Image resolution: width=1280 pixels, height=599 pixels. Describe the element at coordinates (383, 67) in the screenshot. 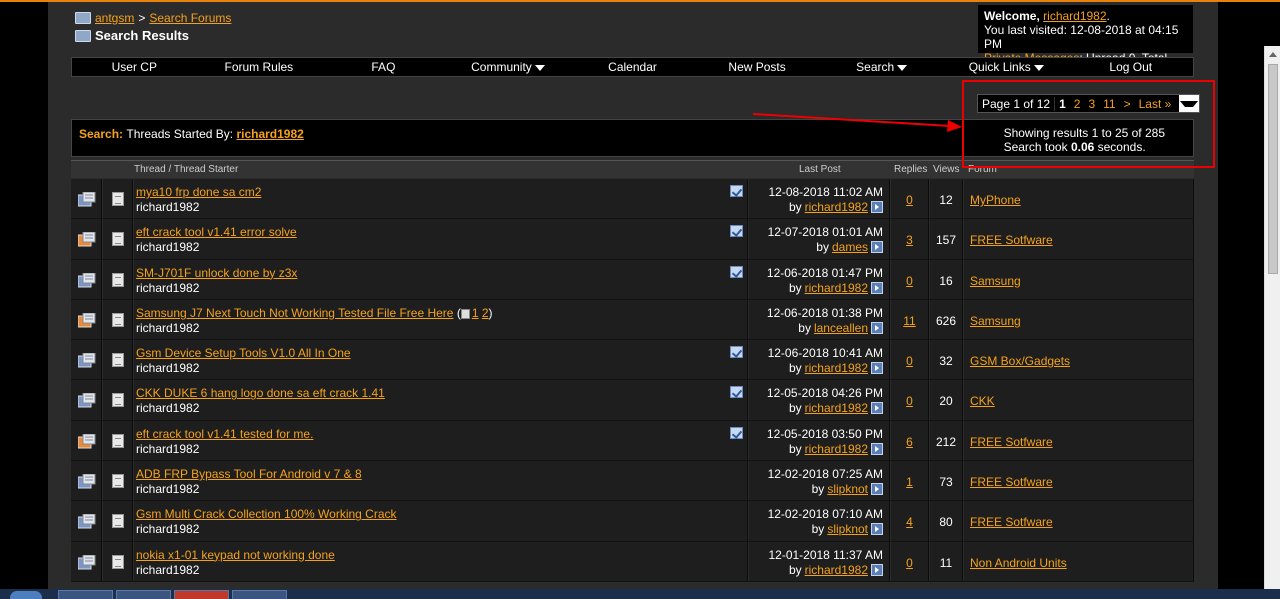

I see `nav-faq: FAQ` at that location.